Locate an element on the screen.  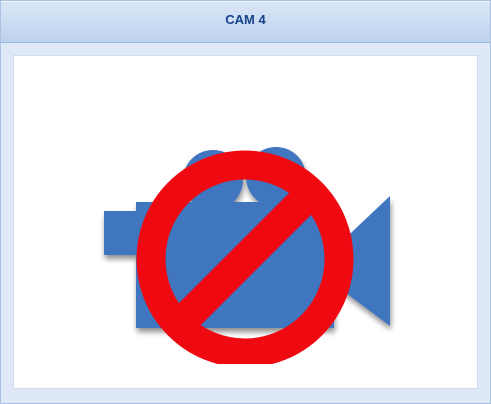
panel-title: CAM 4 is located at coordinates (245, 19).